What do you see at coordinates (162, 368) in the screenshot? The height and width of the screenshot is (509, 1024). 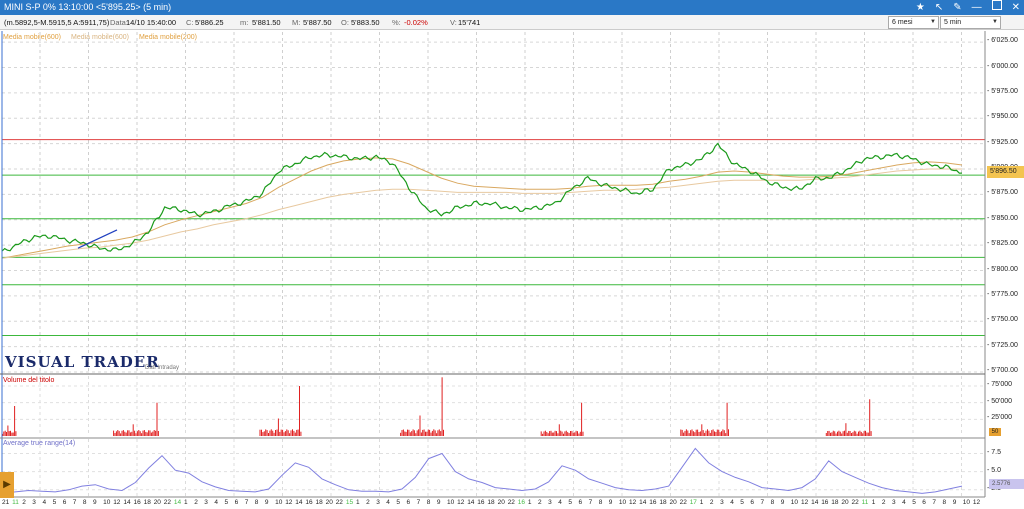 I see `brand-subtitle: Dati Intraday` at bounding box center [162, 368].